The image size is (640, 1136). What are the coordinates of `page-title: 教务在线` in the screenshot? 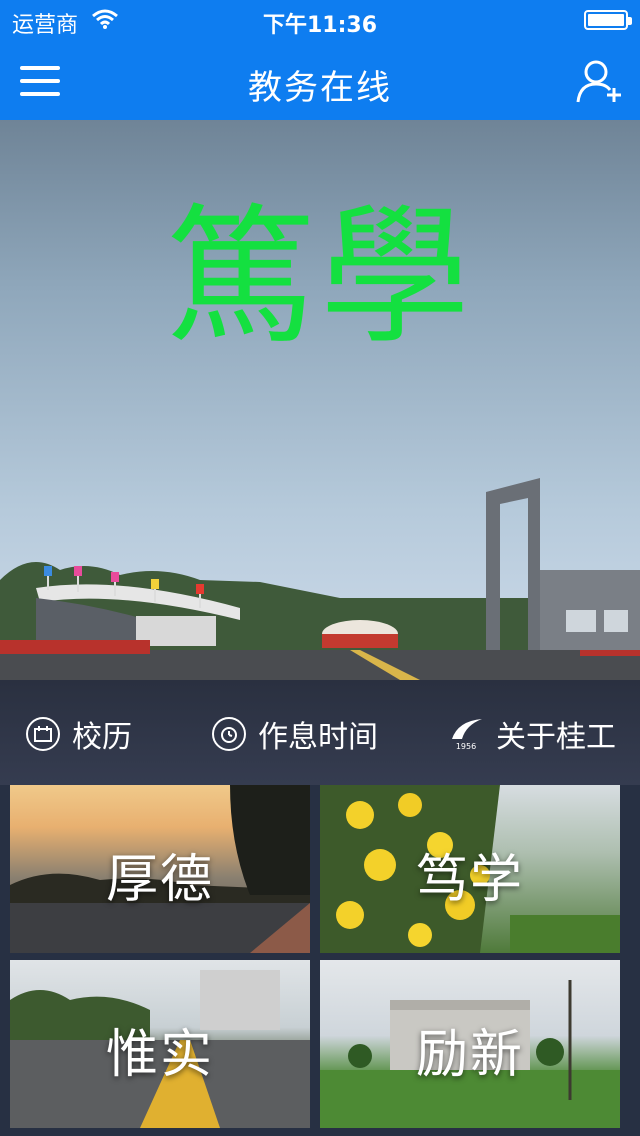 It's located at (320, 88).